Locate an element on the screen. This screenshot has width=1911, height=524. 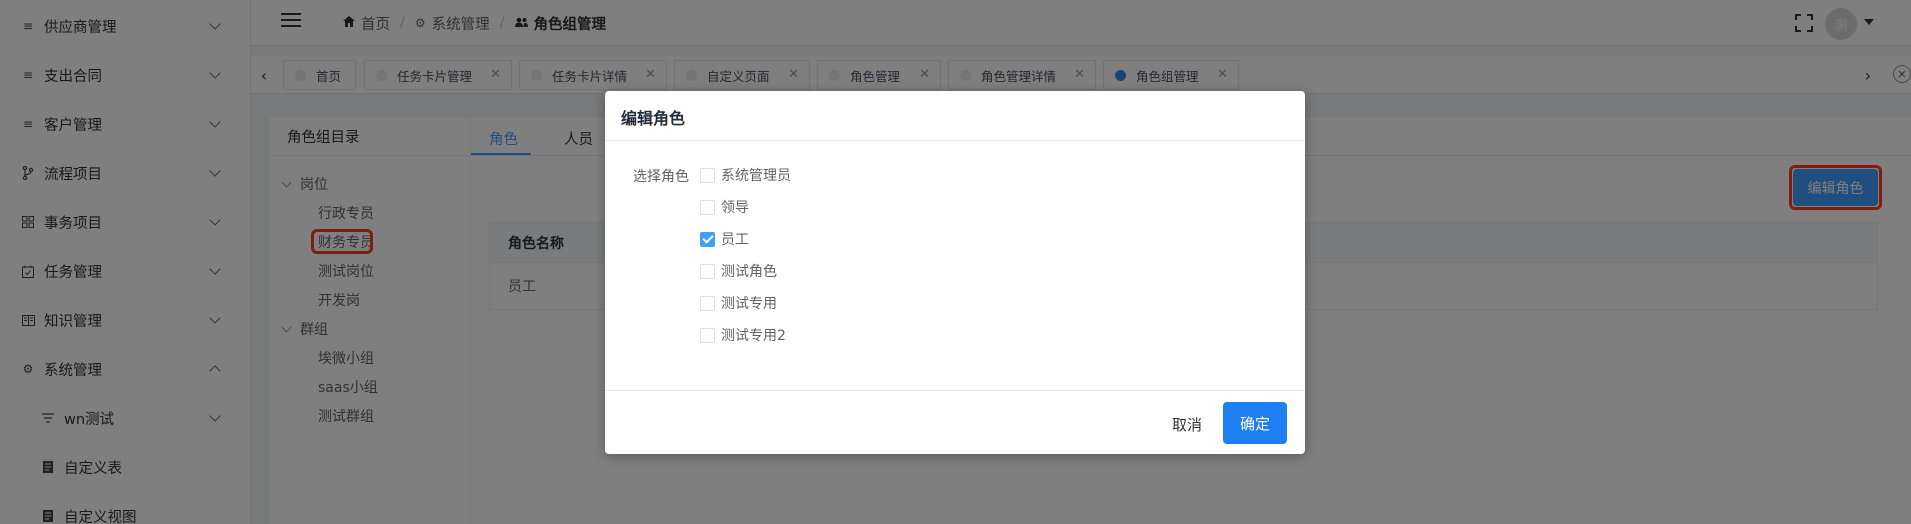
role-option-test-dedicated: 测试专用 is located at coordinates (738, 303).